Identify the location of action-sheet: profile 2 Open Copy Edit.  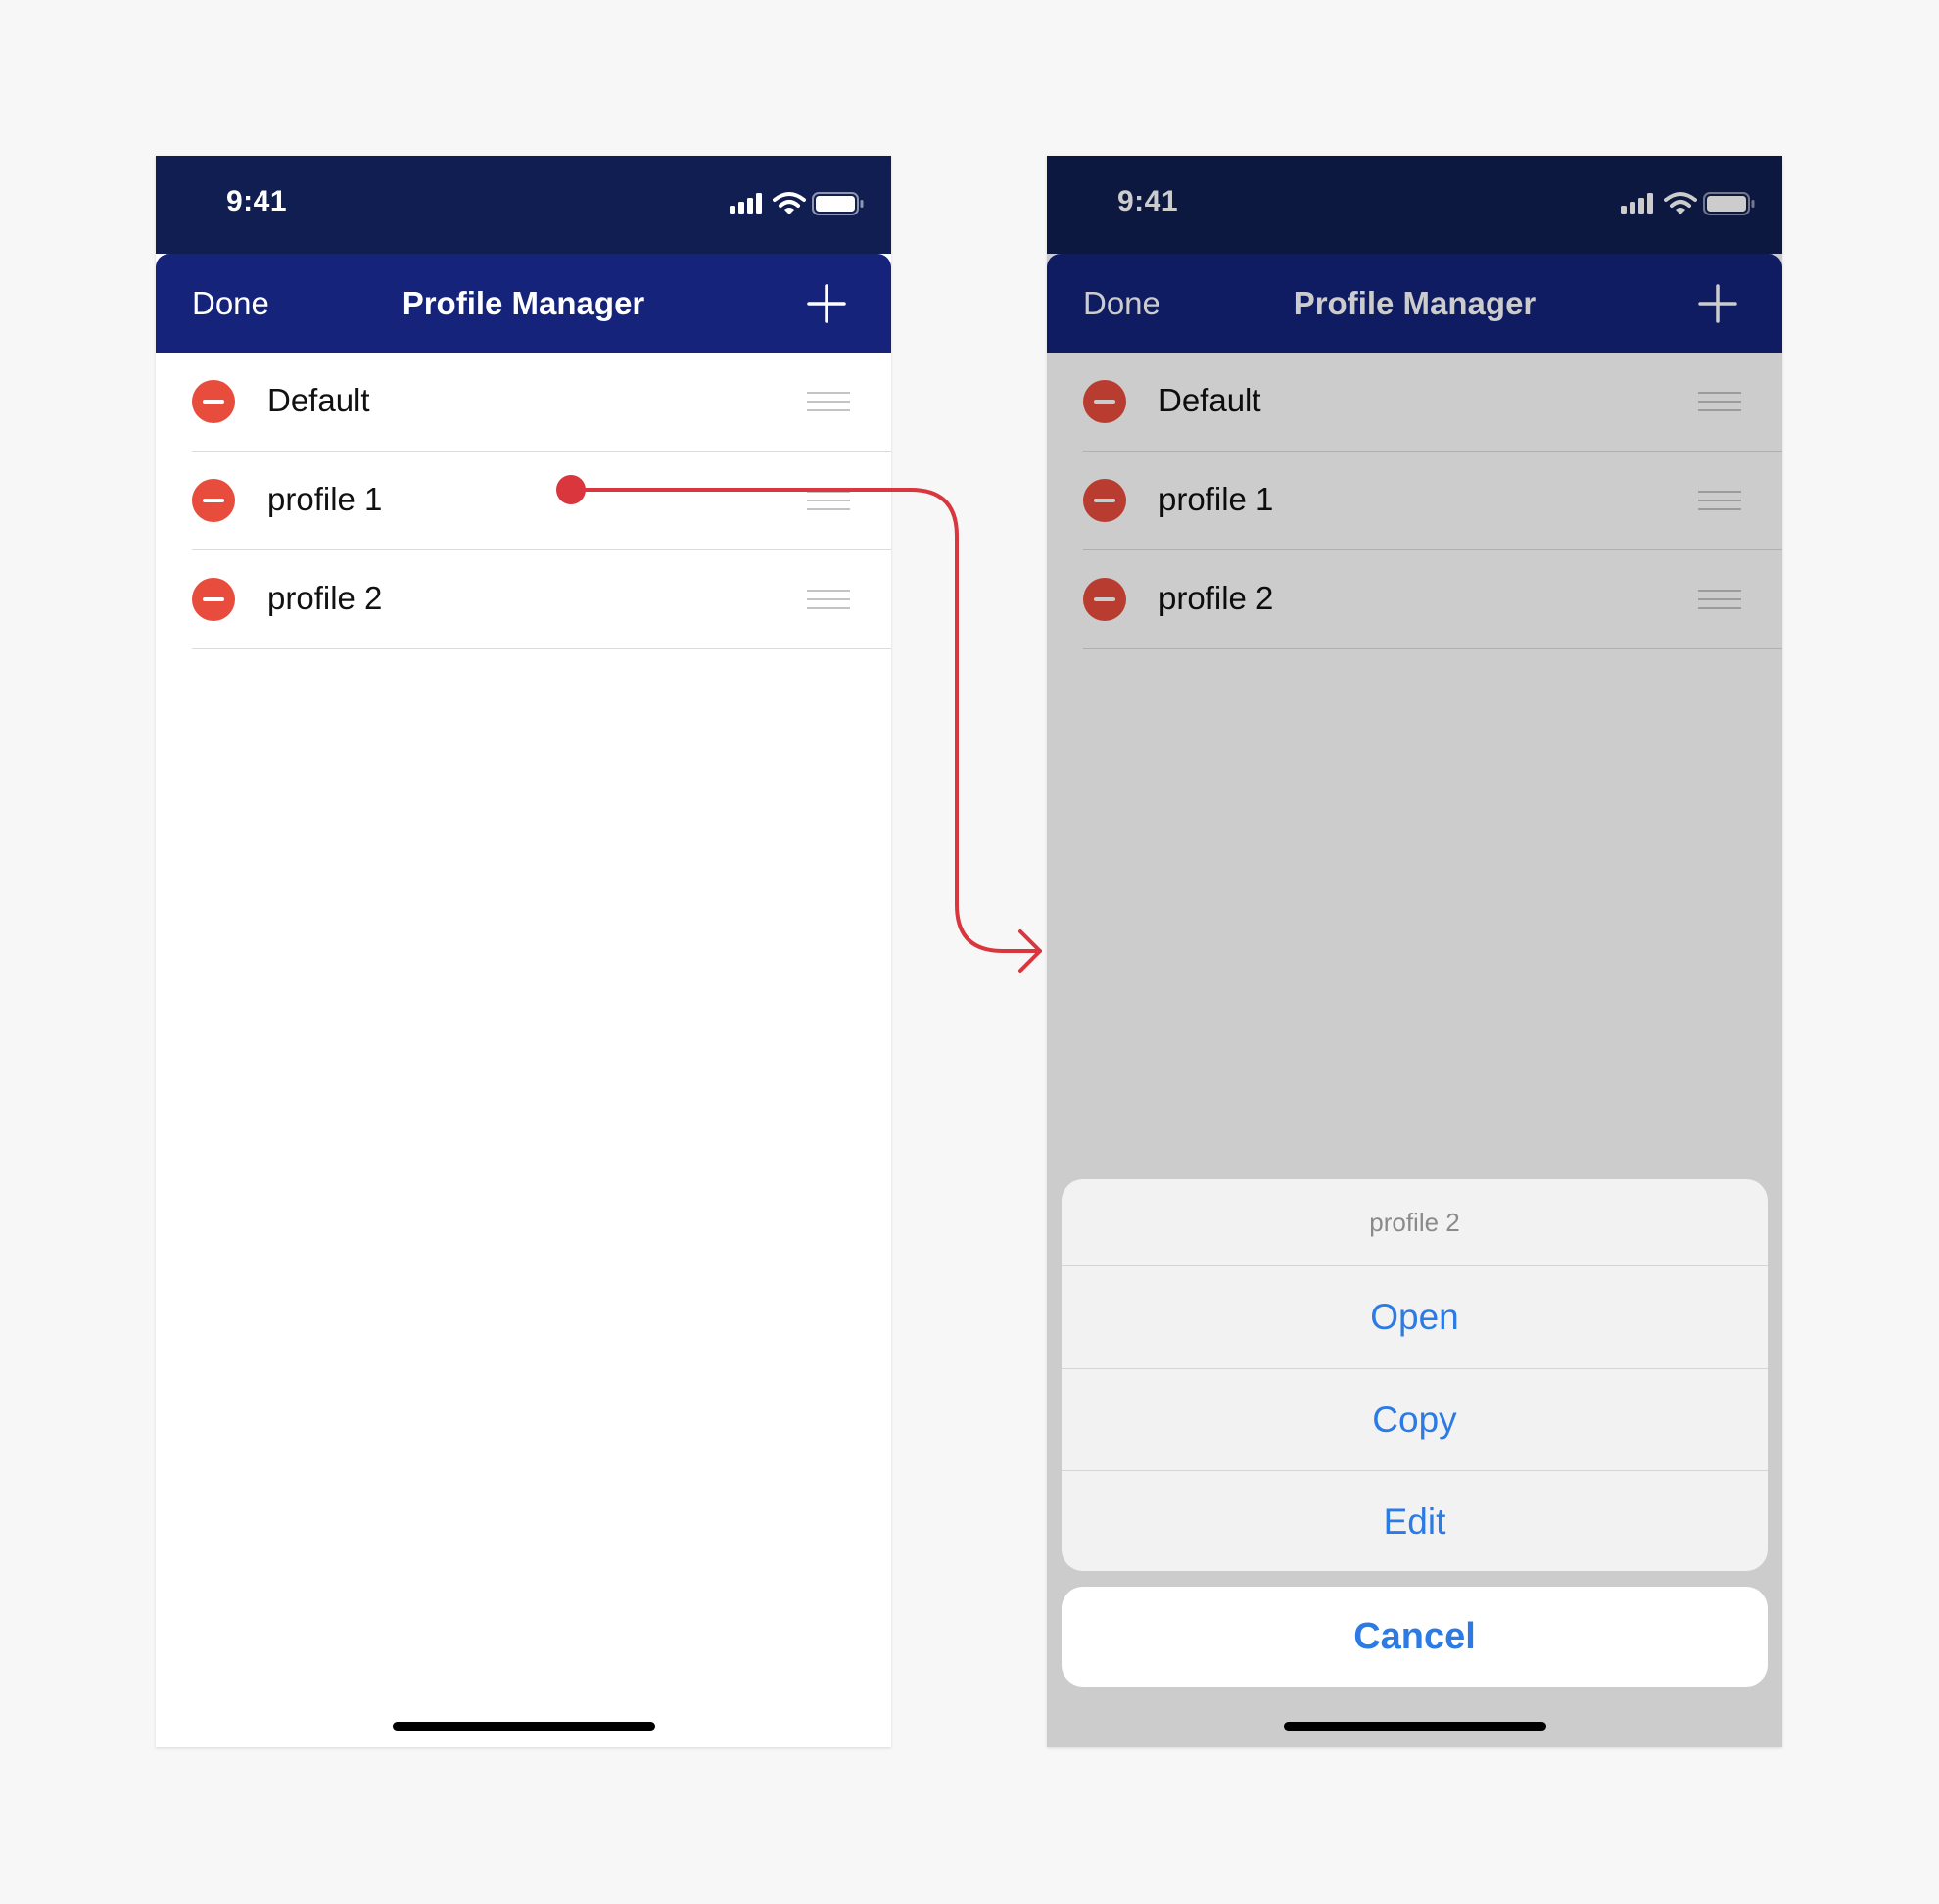
(1415, 1375).